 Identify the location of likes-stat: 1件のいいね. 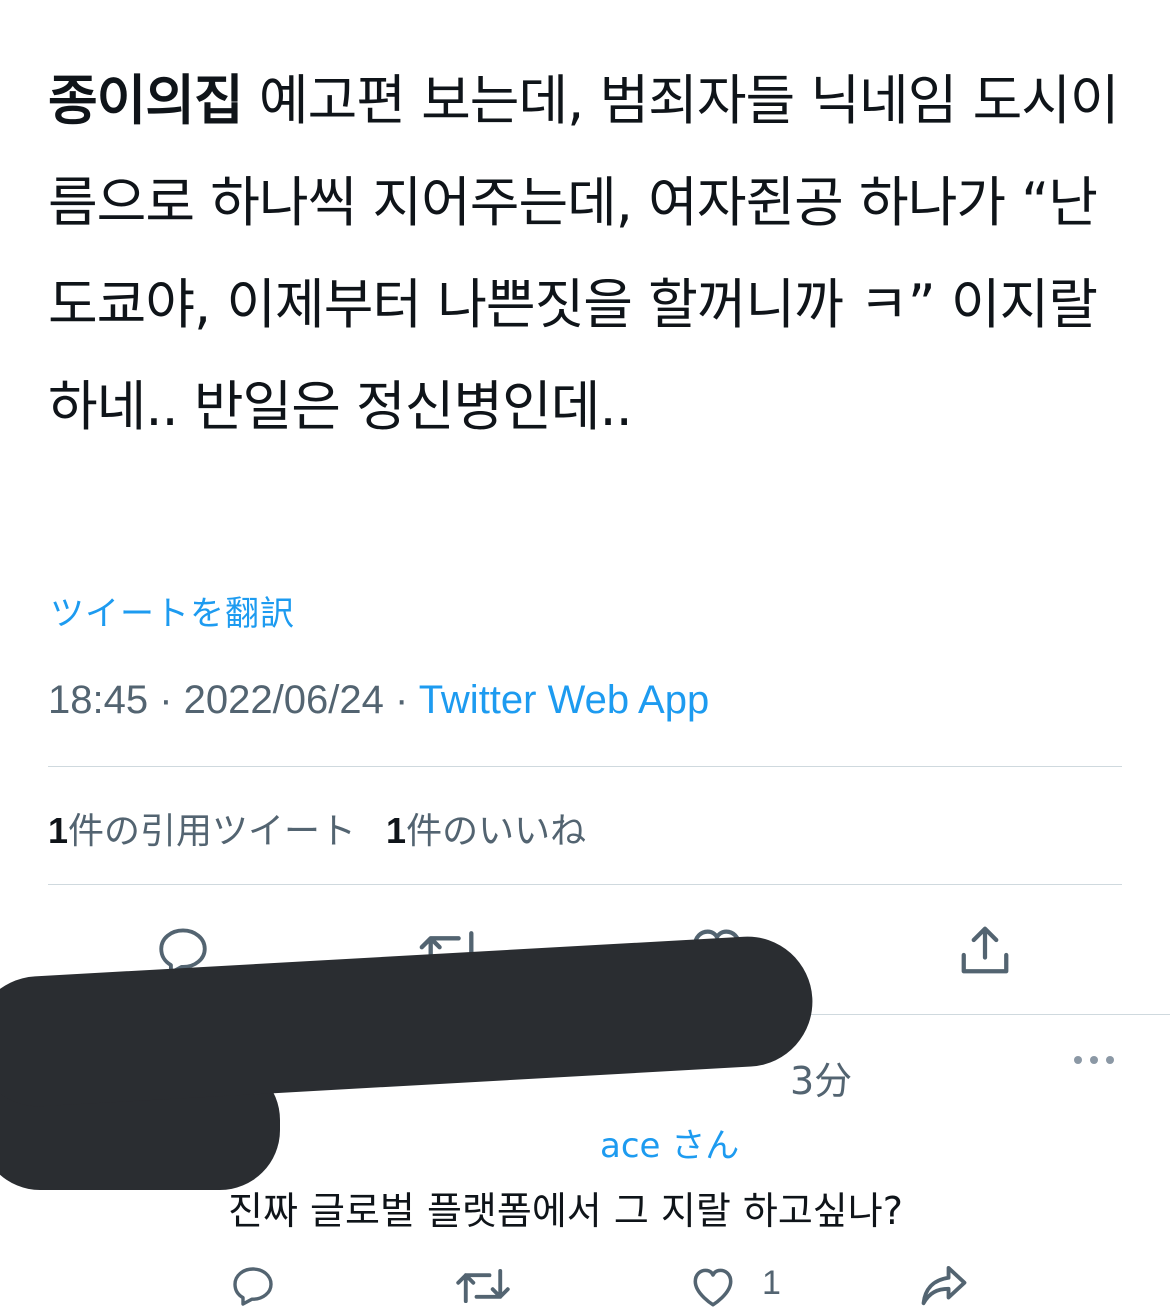
(486, 828).